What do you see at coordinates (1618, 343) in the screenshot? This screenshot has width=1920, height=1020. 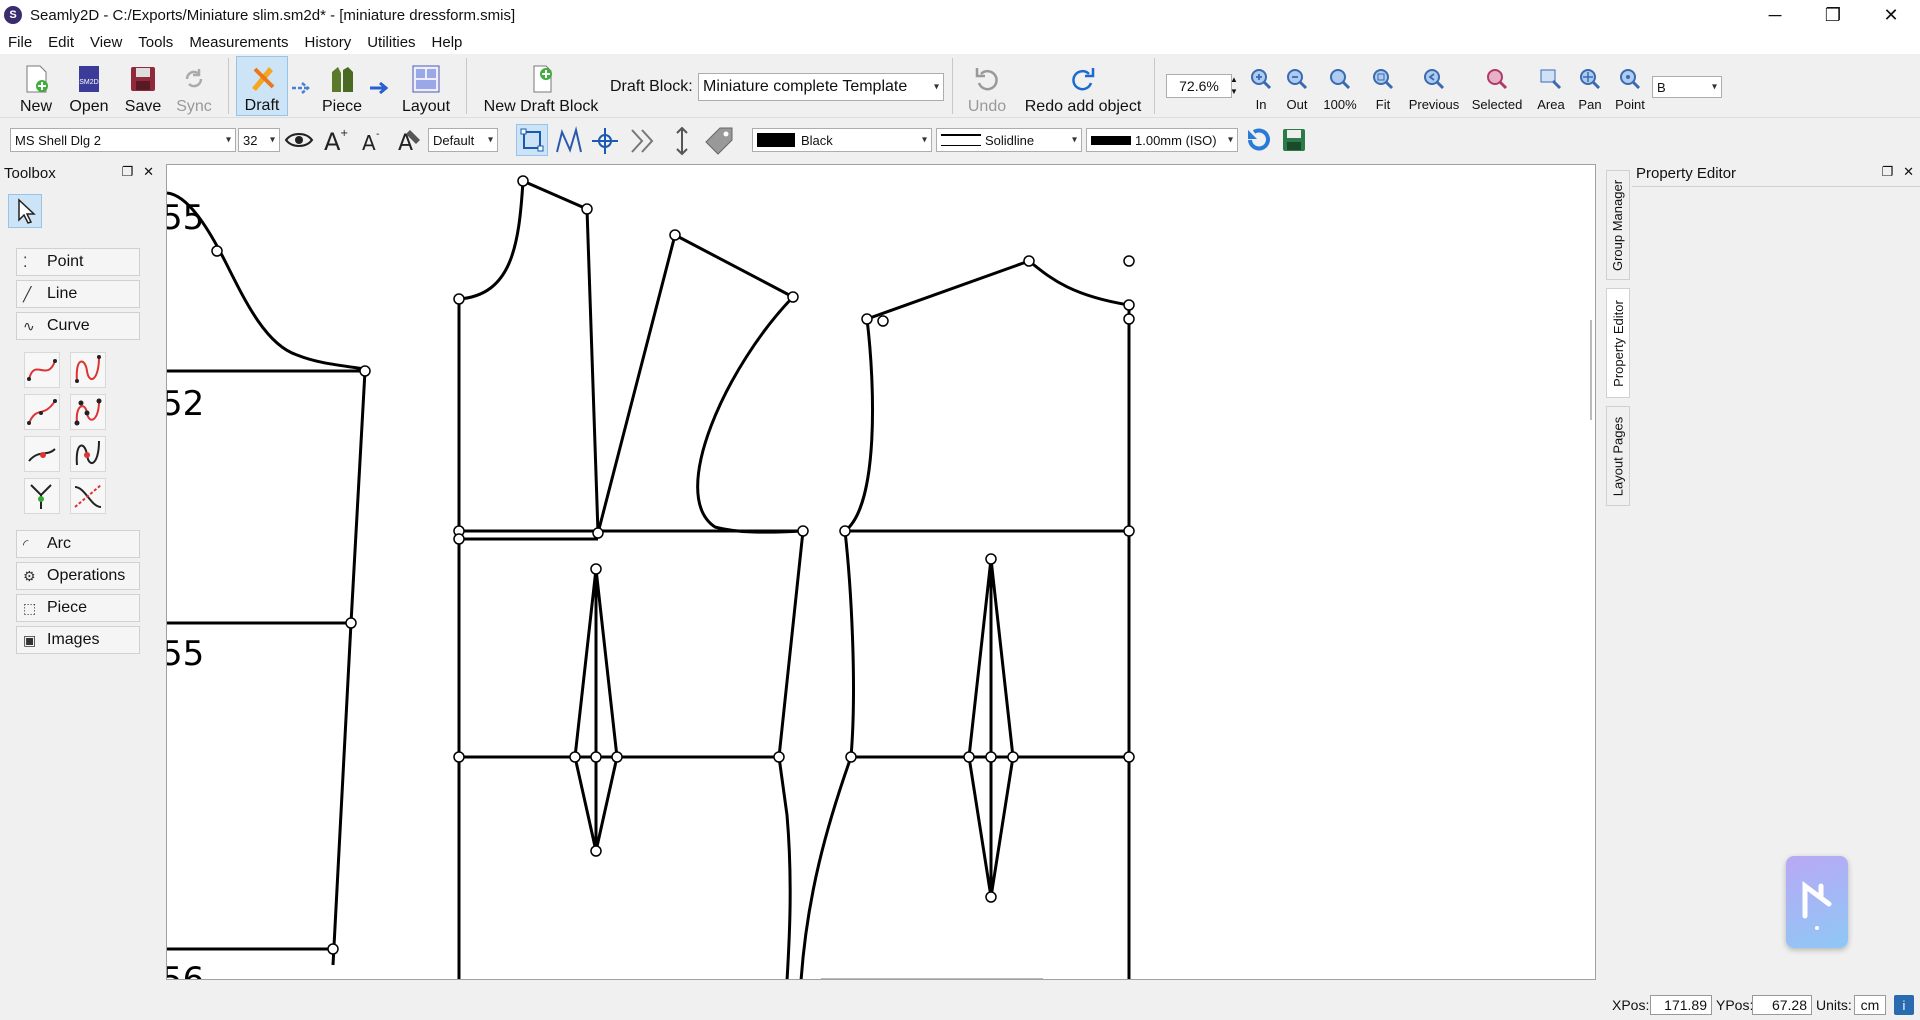 I see `tab-property-editor: Property Editor` at bounding box center [1618, 343].